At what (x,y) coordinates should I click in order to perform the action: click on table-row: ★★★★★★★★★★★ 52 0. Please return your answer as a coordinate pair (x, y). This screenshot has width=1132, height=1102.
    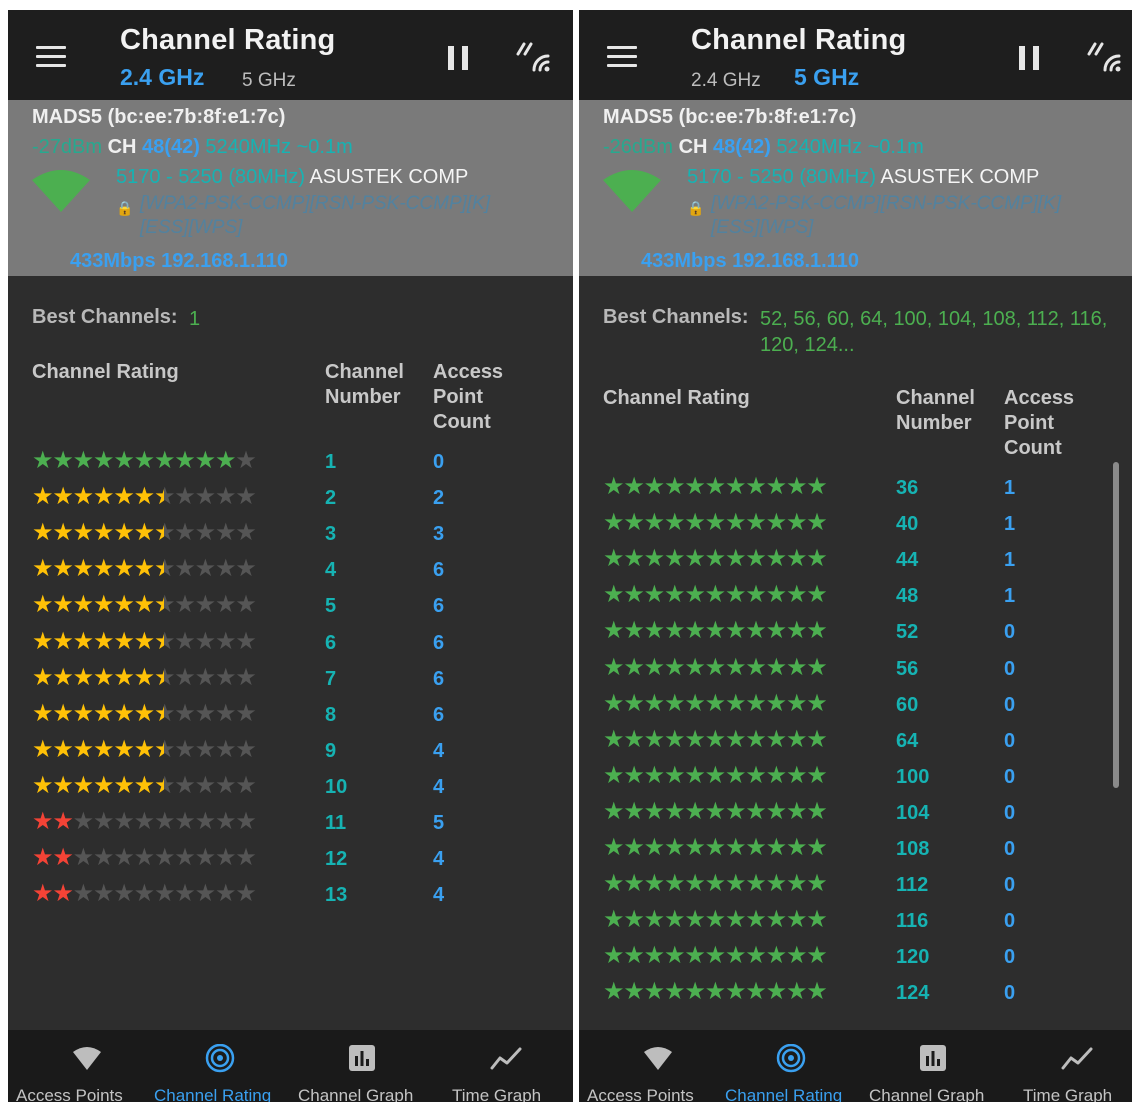
    Looking at the image, I should click on (853, 634).